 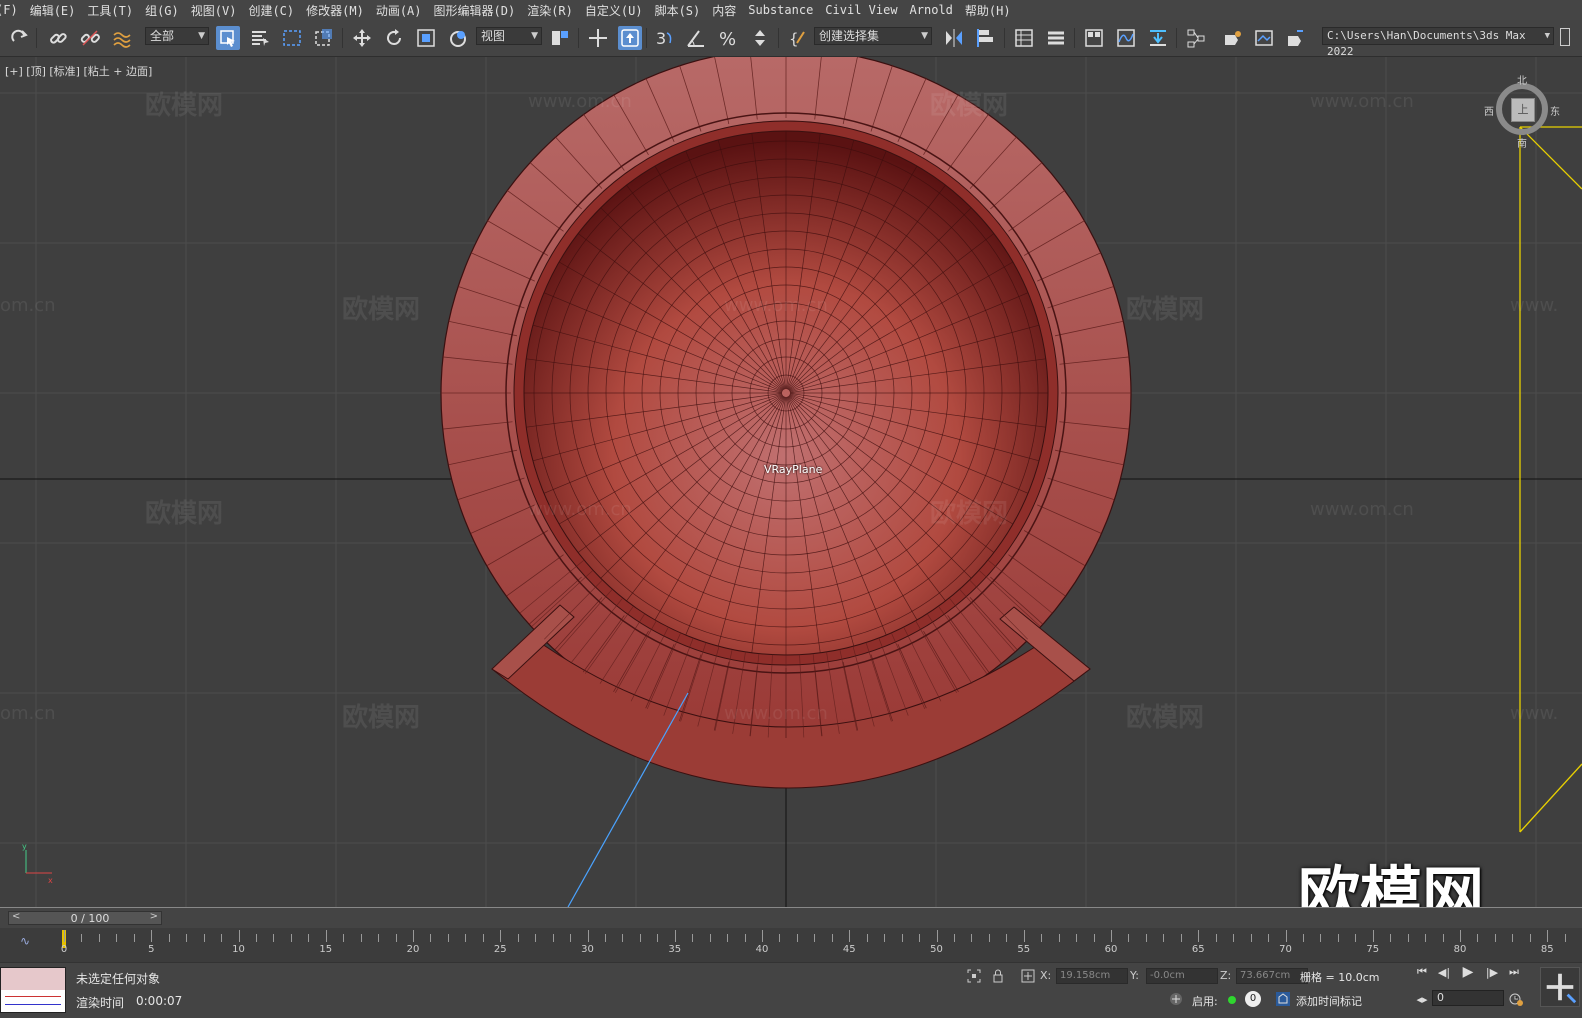 I want to click on go-to-end-icon: ⏭, so click(x=1514, y=972).